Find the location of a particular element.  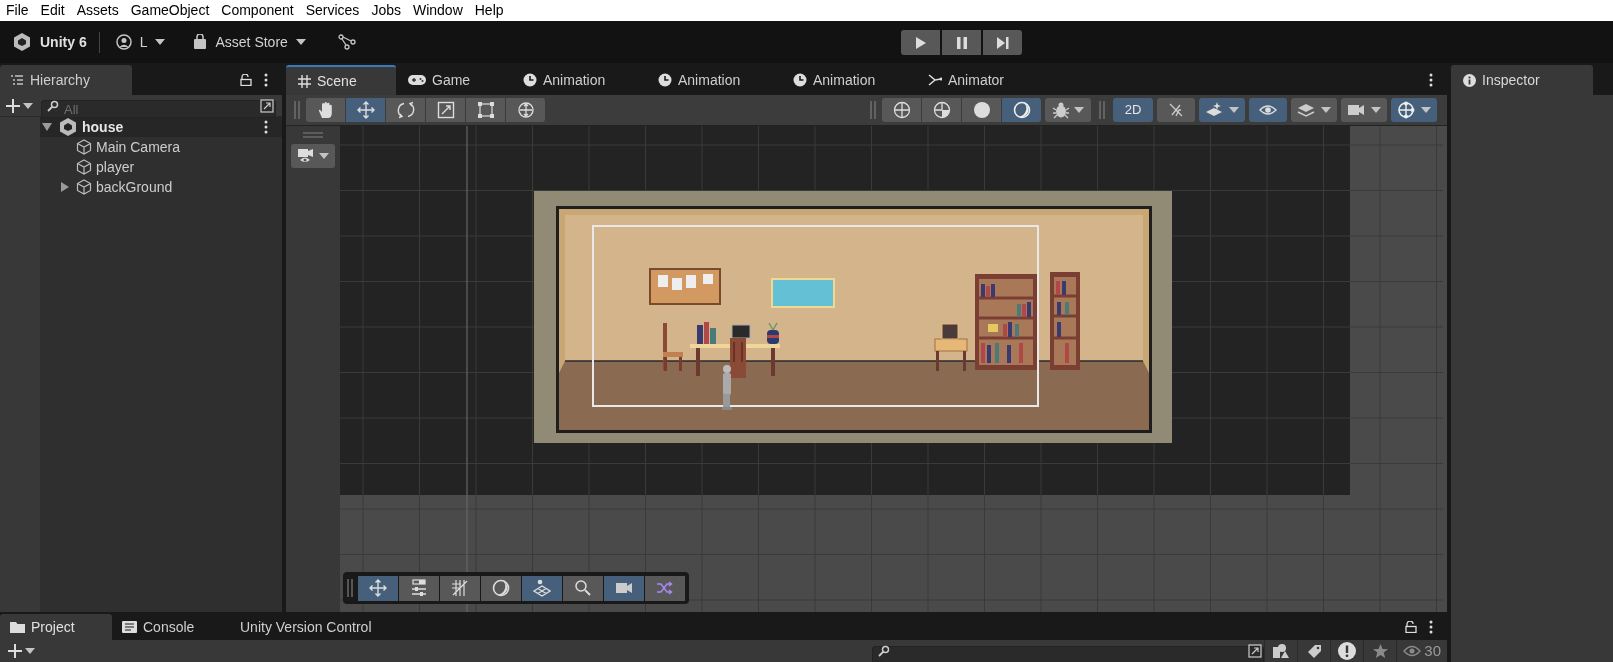

animator-graph-icon is located at coordinates (935, 80).